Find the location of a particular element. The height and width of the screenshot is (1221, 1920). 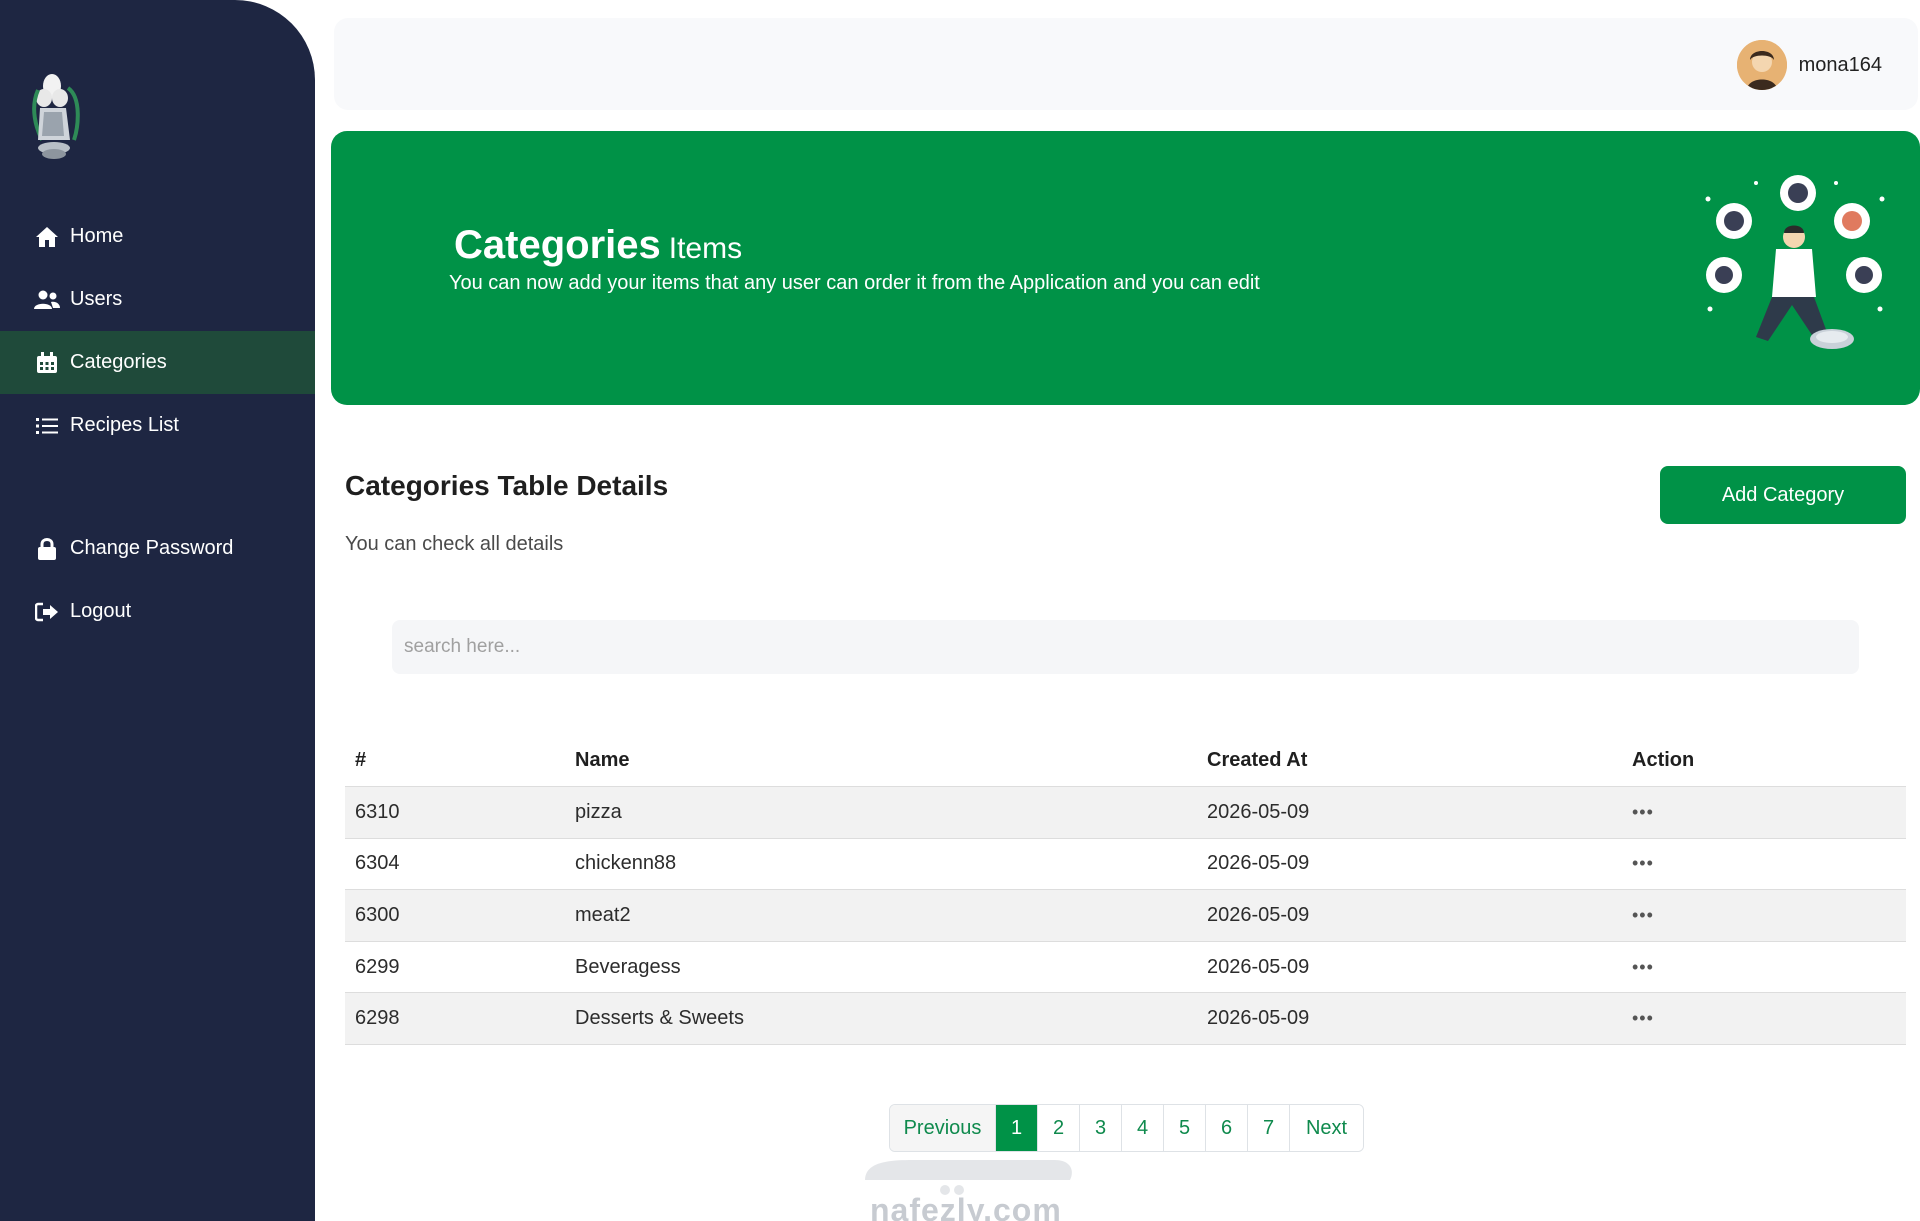

username: mona164 is located at coordinates (1840, 65).